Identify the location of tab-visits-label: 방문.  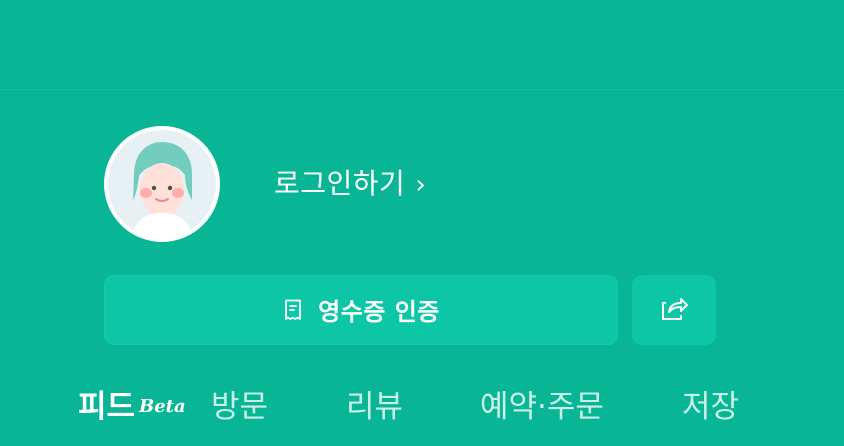
(240, 407).